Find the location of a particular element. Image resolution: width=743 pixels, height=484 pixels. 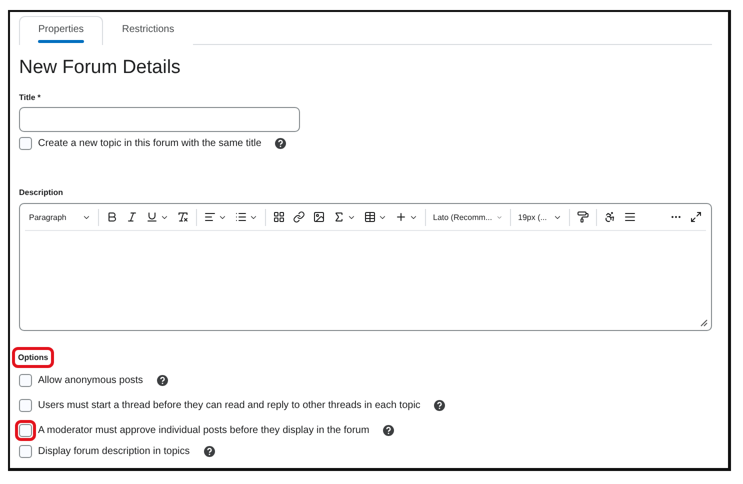

field-label: Description is located at coordinates (41, 192).